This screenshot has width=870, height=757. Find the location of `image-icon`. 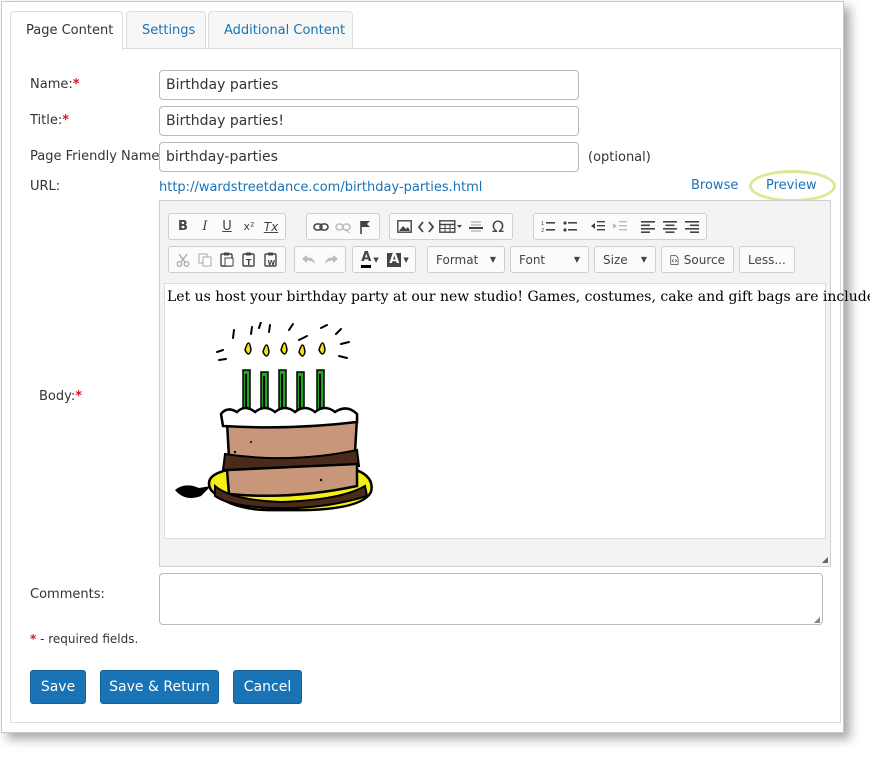

image-icon is located at coordinates (404, 227).